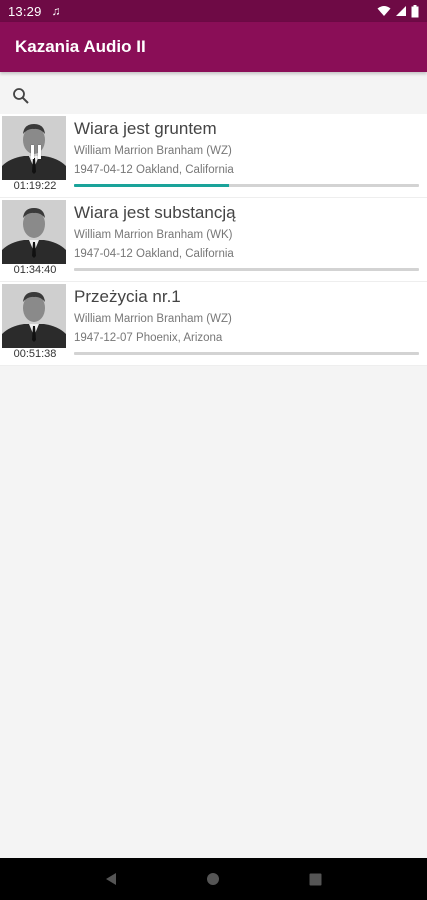 Image resolution: width=427 pixels, height=900 pixels. I want to click on home-icon, so click(213, 879).